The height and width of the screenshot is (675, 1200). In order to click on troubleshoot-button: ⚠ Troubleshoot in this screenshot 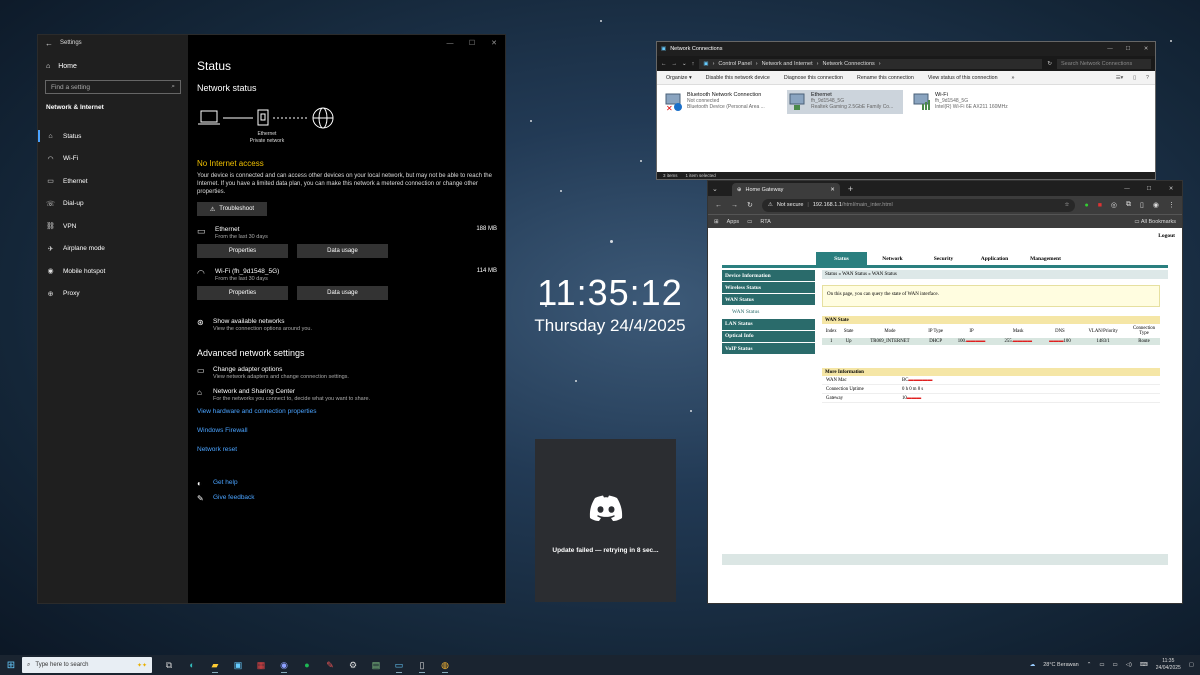, I will do `click(232, 209)`.